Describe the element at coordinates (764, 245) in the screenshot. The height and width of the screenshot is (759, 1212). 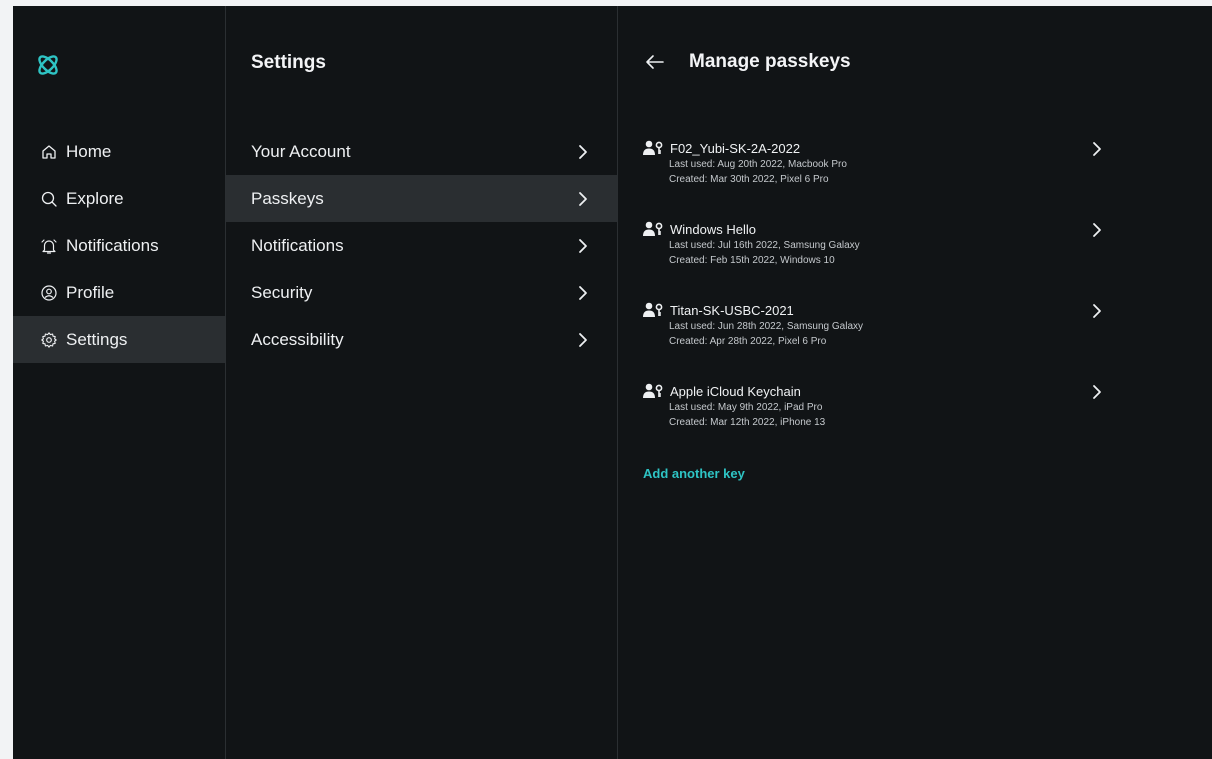
I see `passkey-last-used: Last used: Jul 16th 2022, Samsung Galaxy` at that location.